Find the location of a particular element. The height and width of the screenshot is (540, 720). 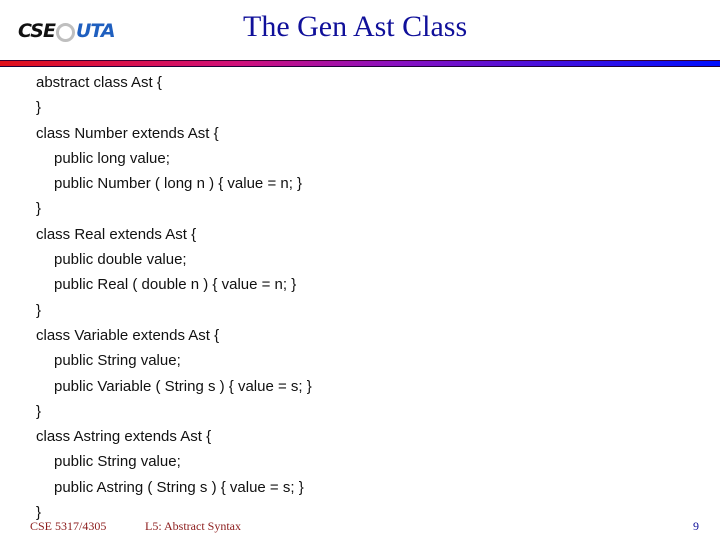

footer-lecture: L5: Abstract Syntax is located at coordinates (193, 526).